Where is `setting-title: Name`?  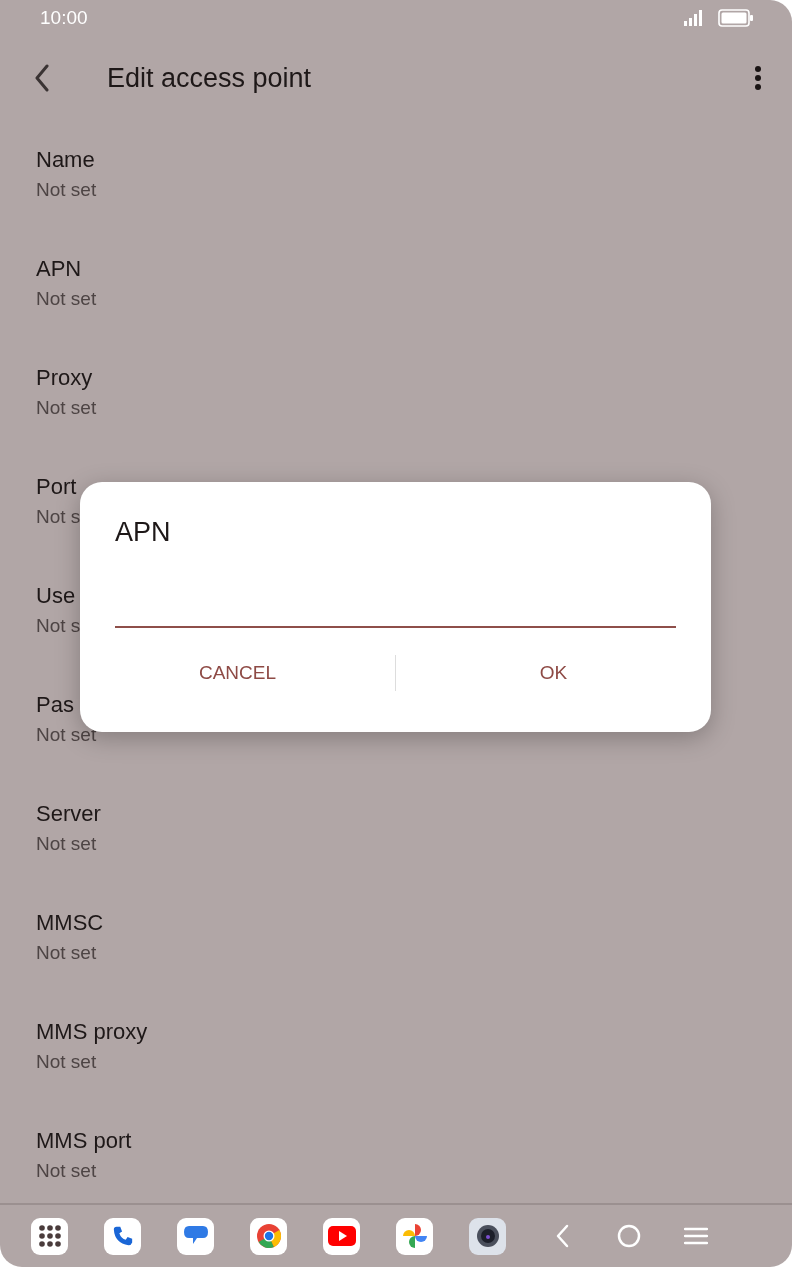
setting-title: Name is located at coordinates (65, 160).